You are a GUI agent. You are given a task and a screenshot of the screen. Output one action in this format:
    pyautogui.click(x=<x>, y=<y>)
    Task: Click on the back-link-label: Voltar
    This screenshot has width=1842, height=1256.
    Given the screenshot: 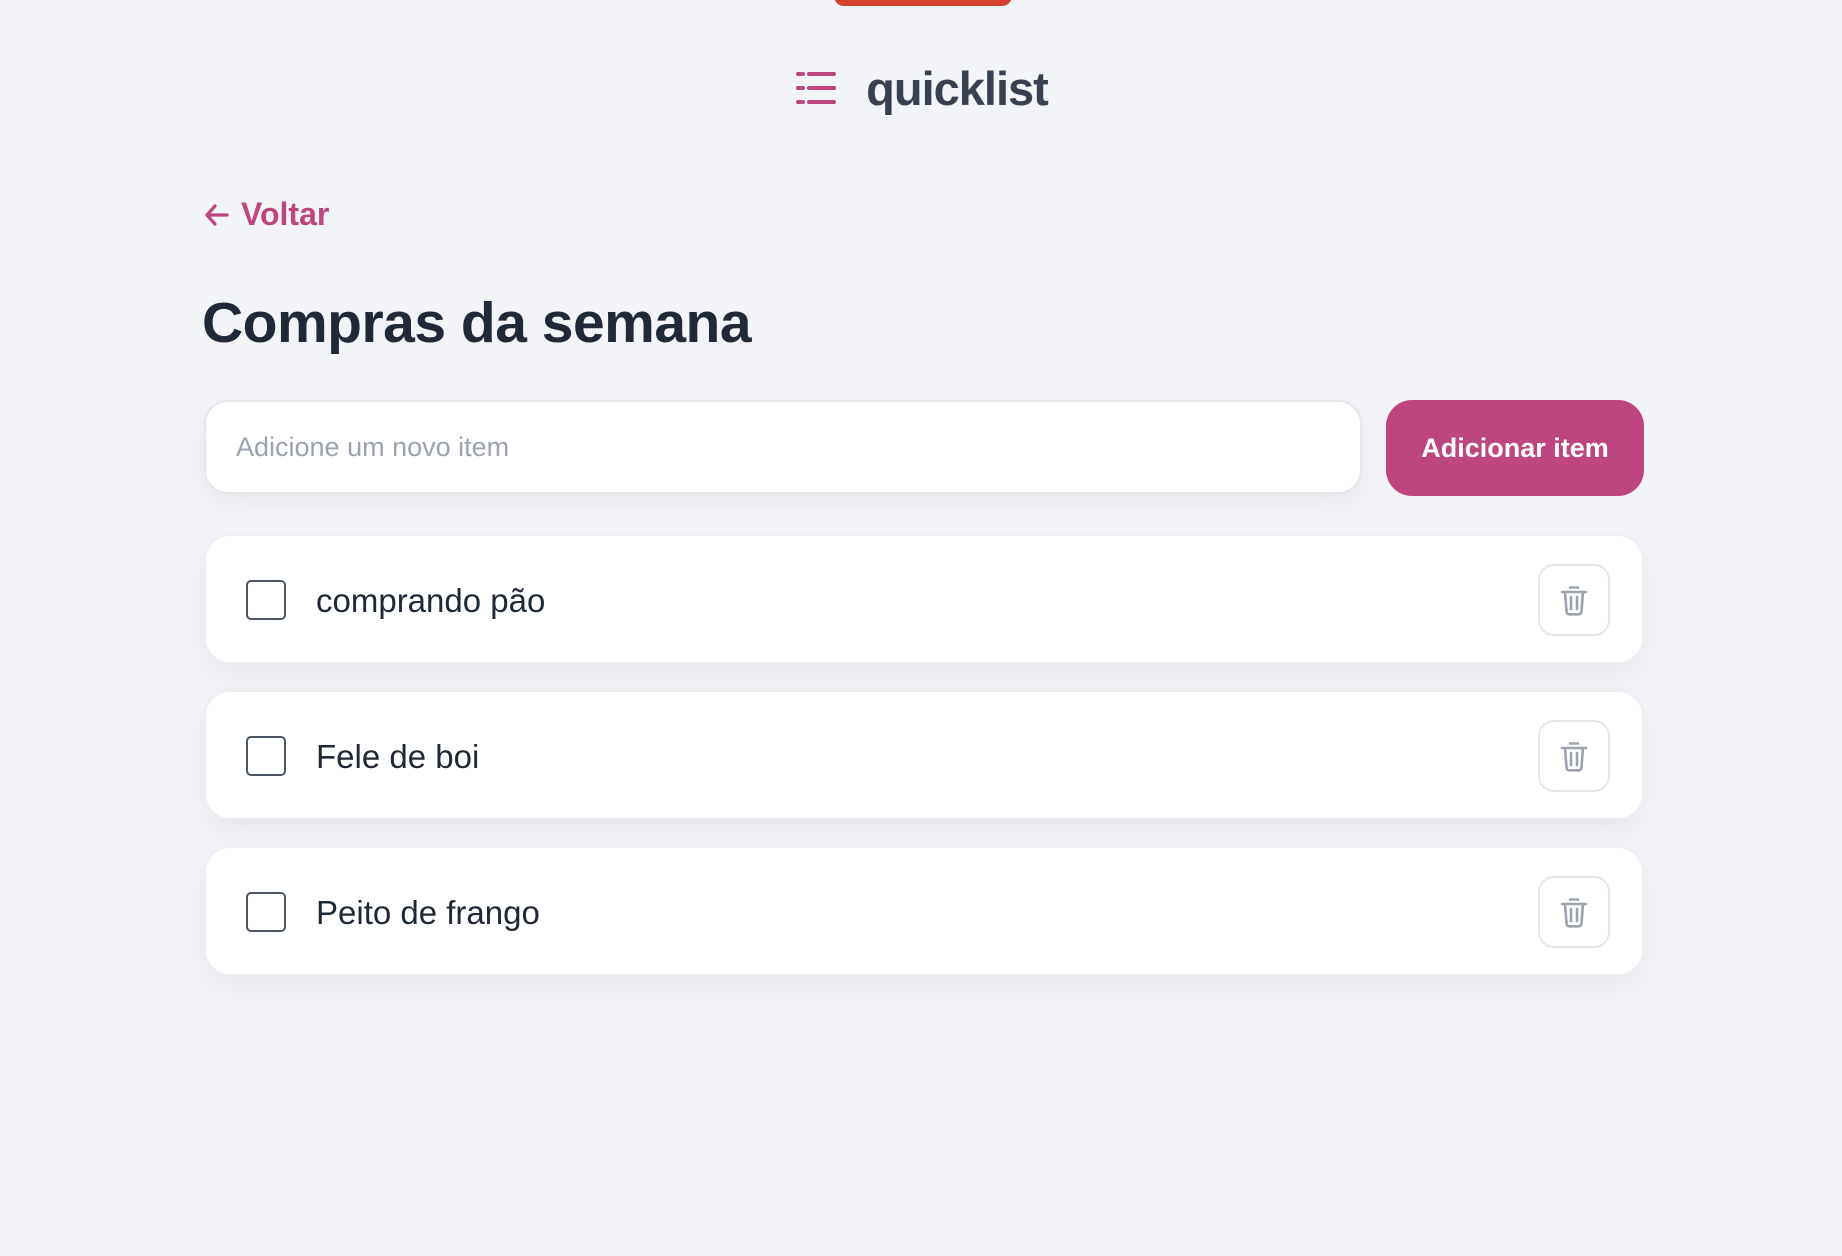 What is the action you would take?
    pyautogui.click(x=285, y=214)
    